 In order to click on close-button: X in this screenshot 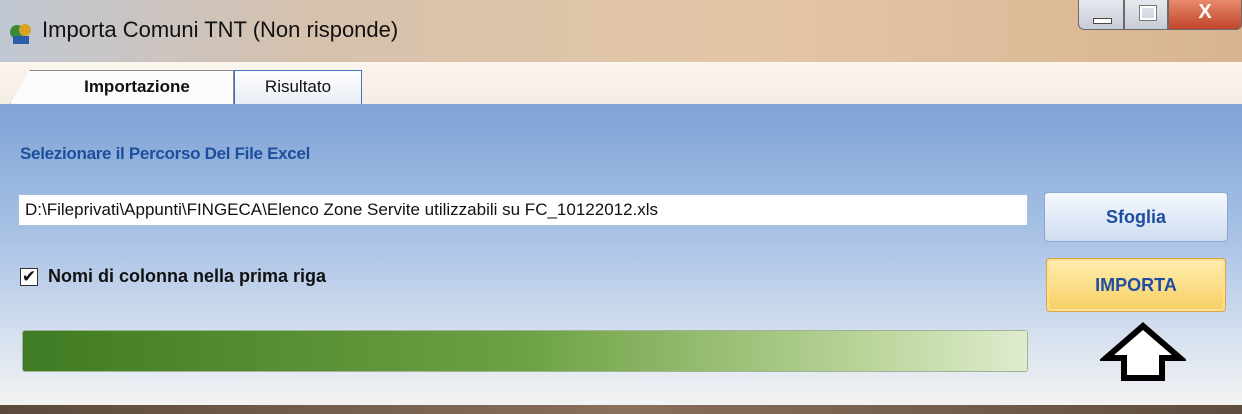, I will do `click(1205, 15)`.